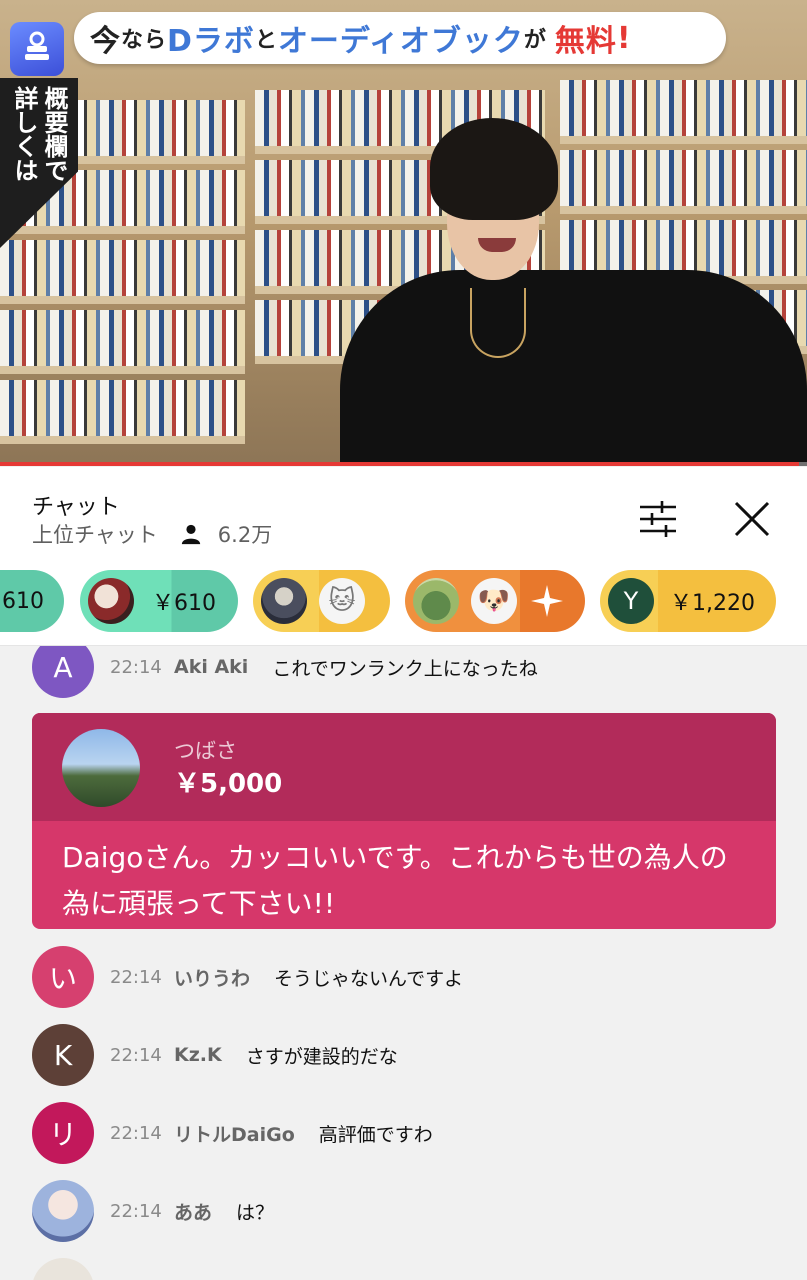  Describe the element at coordinates (266, 40) in the screenshot. I see `banner-text-4: と` at that location.